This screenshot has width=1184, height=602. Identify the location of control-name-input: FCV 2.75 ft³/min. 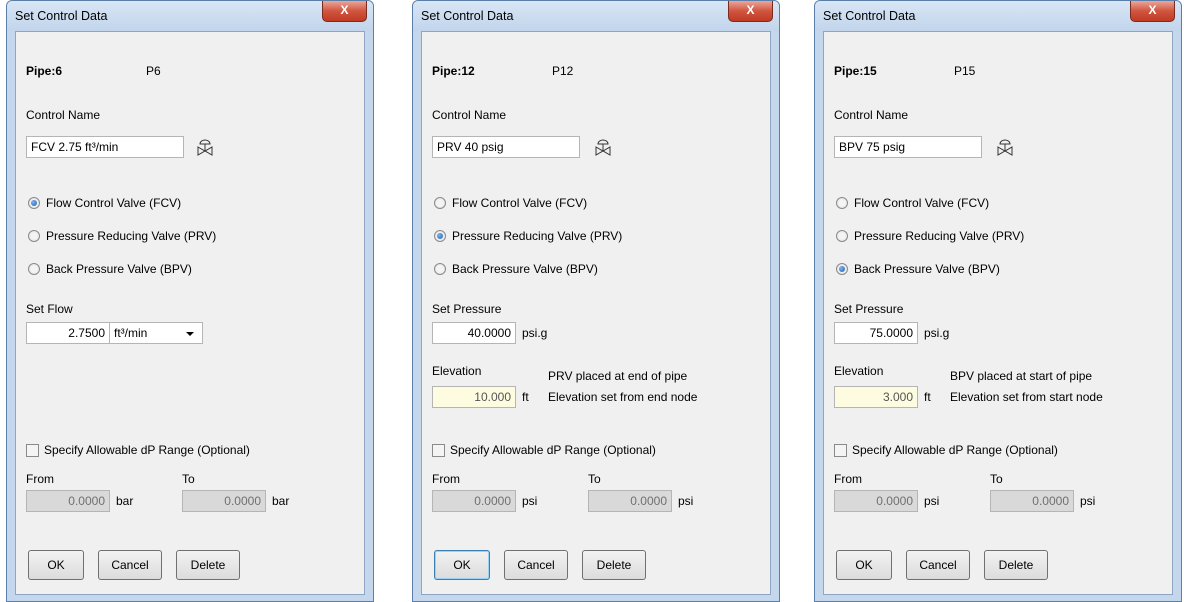
(105, 147).